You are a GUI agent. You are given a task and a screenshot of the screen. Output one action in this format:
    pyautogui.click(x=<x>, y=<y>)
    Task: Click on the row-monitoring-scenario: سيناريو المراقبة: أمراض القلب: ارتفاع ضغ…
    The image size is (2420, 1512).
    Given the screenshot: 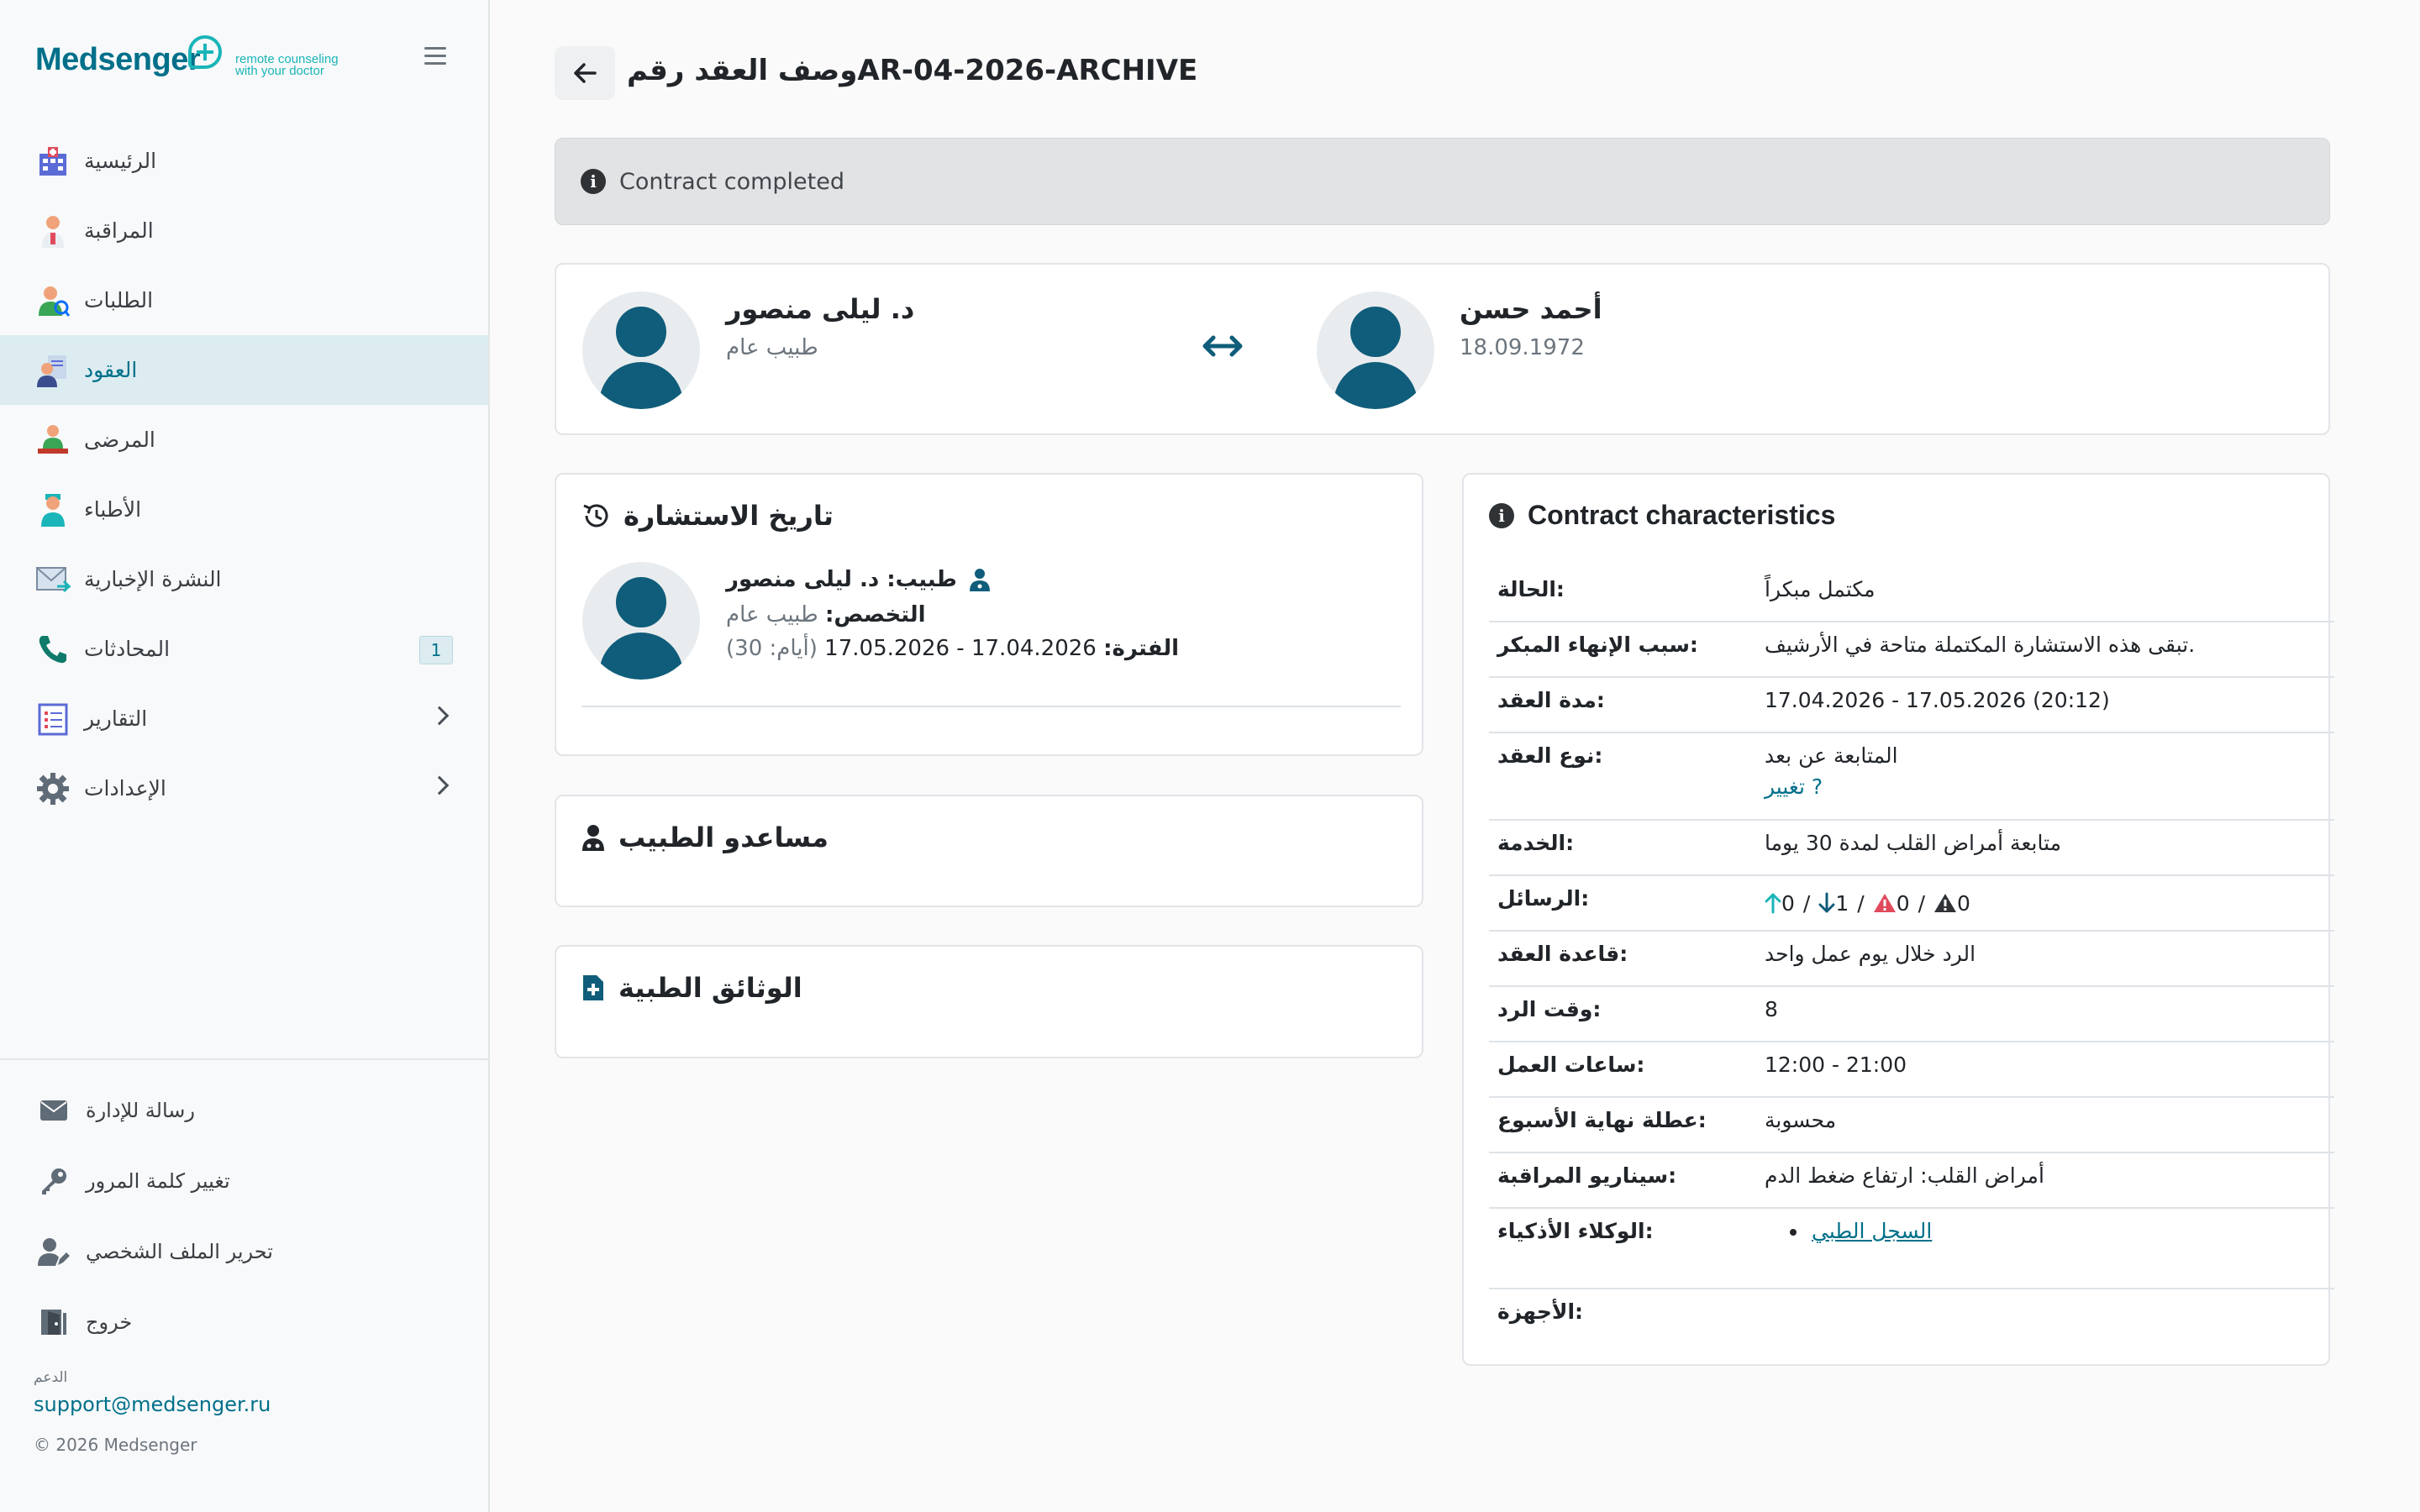 What is the action you would take?
    pyautogui.click(x=1912, y=1181)
    